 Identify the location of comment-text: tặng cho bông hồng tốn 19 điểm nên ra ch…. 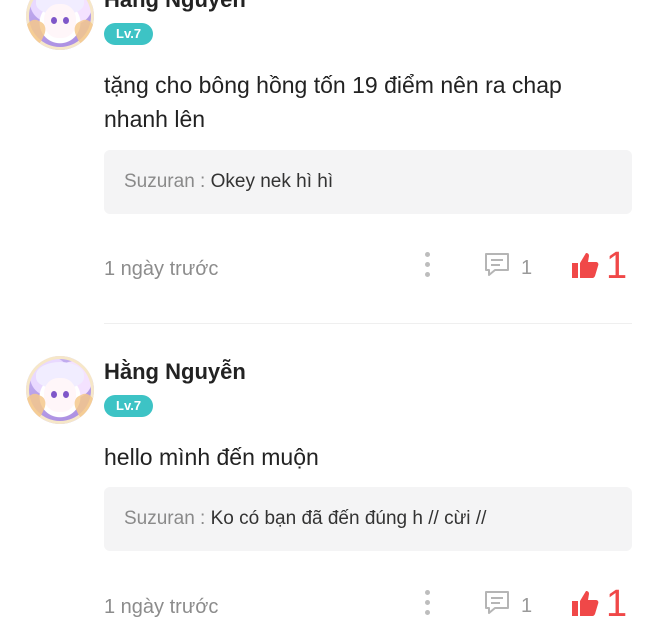
(333, 102).